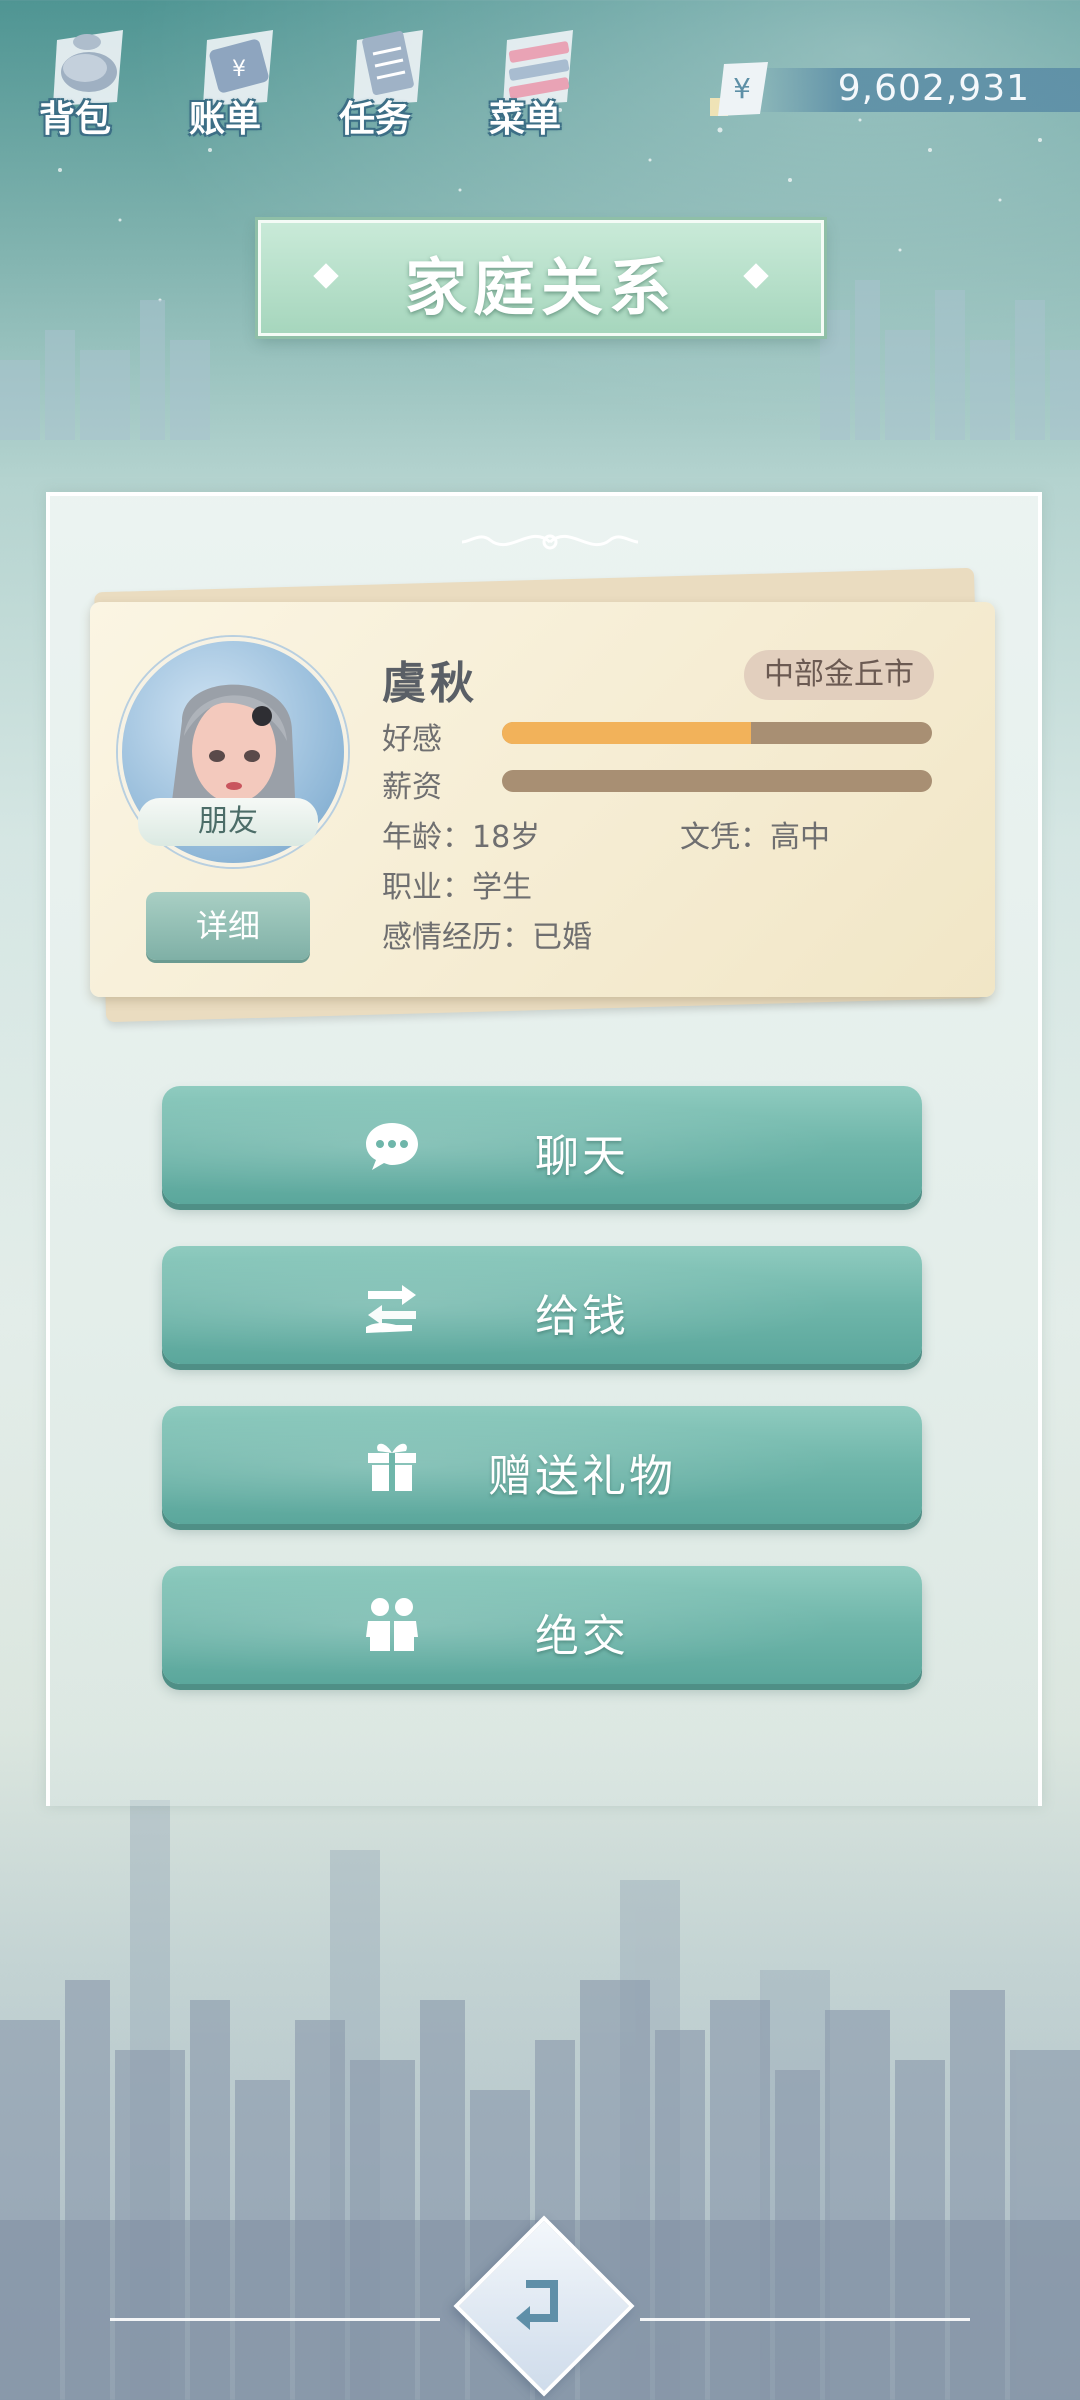  Describe the element at coordinates (487, 937) in the screenshot. I see `relationship-history-info: 感情经历：已婚` at that location.